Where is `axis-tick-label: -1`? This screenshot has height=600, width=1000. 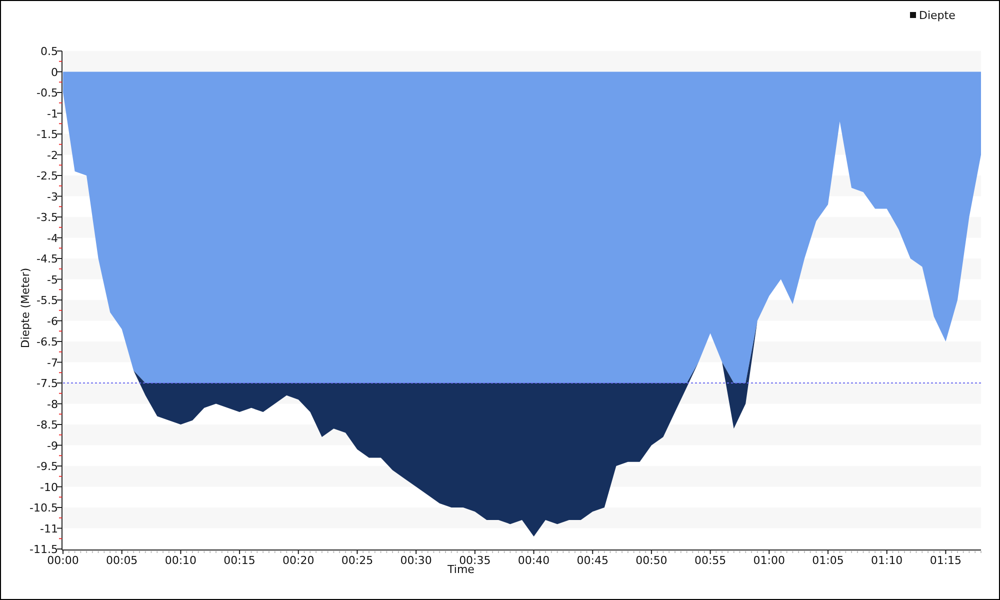
axis-tick-label: -1 is located at coordinates (52, 113).